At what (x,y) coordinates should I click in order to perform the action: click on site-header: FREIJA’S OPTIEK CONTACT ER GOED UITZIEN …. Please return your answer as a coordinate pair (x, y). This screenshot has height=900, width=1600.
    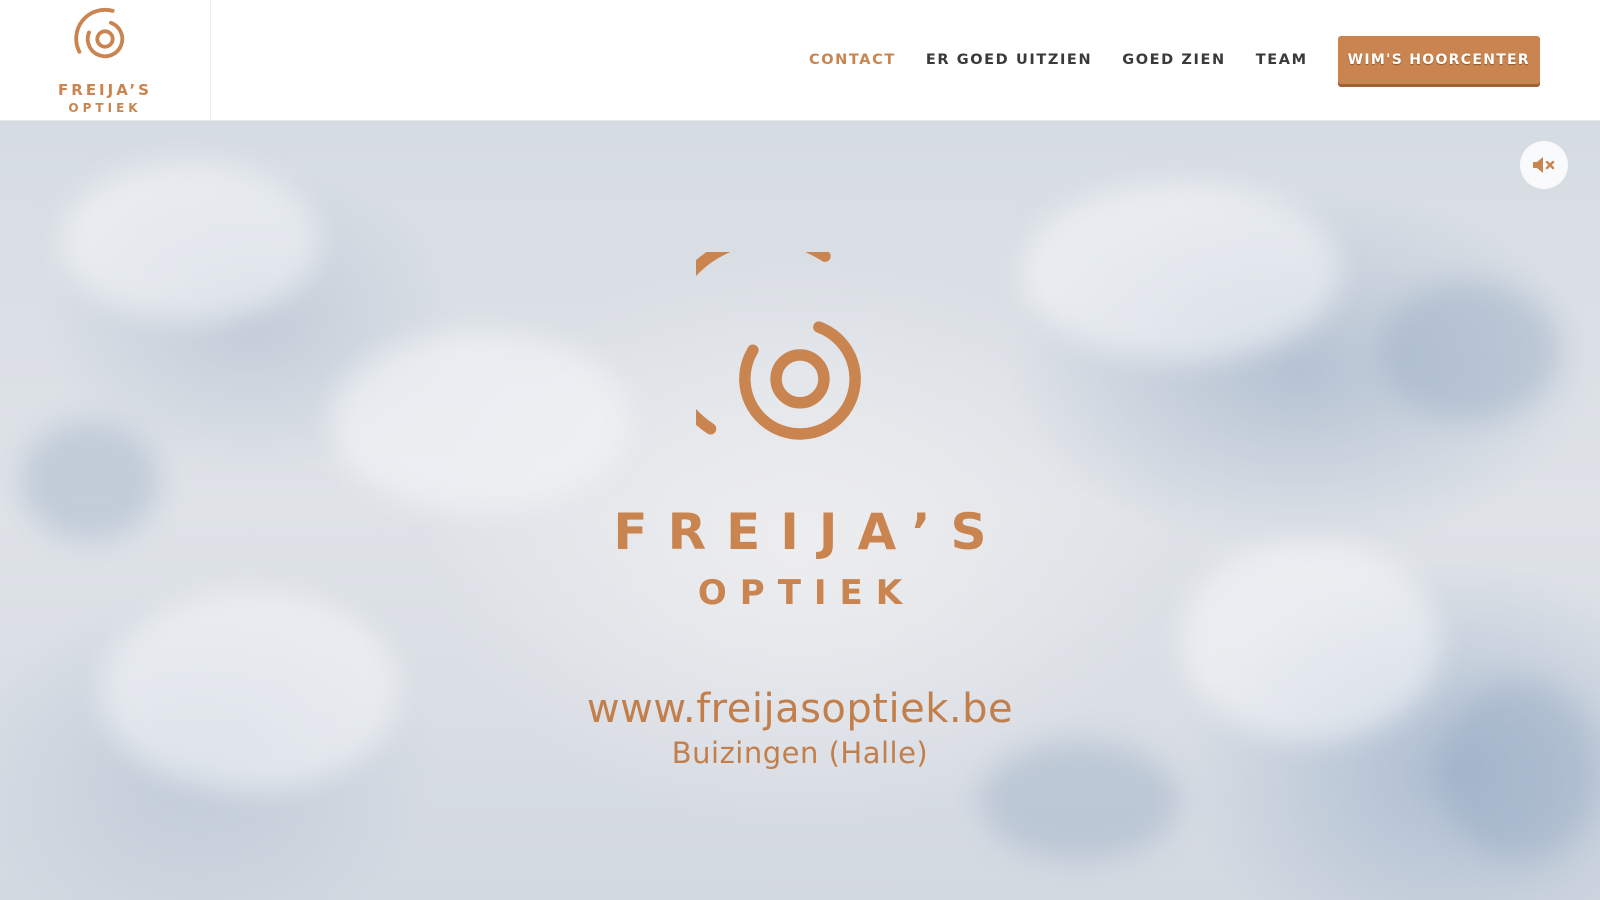
    Looking at the image, I should click on (800, 60).